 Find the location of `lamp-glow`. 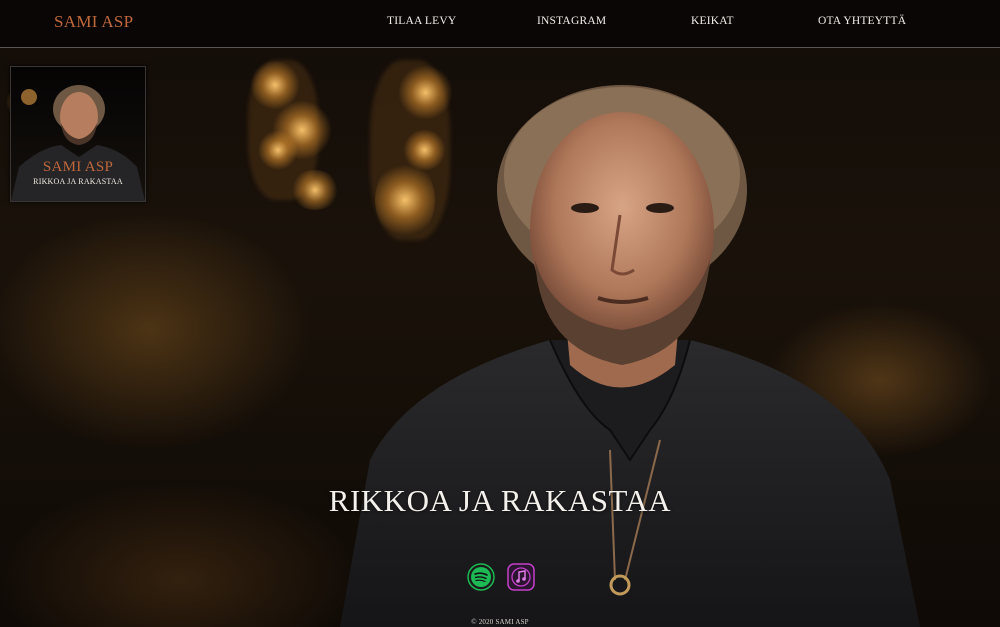

lamp-glow is located at coordinates (278, 150).